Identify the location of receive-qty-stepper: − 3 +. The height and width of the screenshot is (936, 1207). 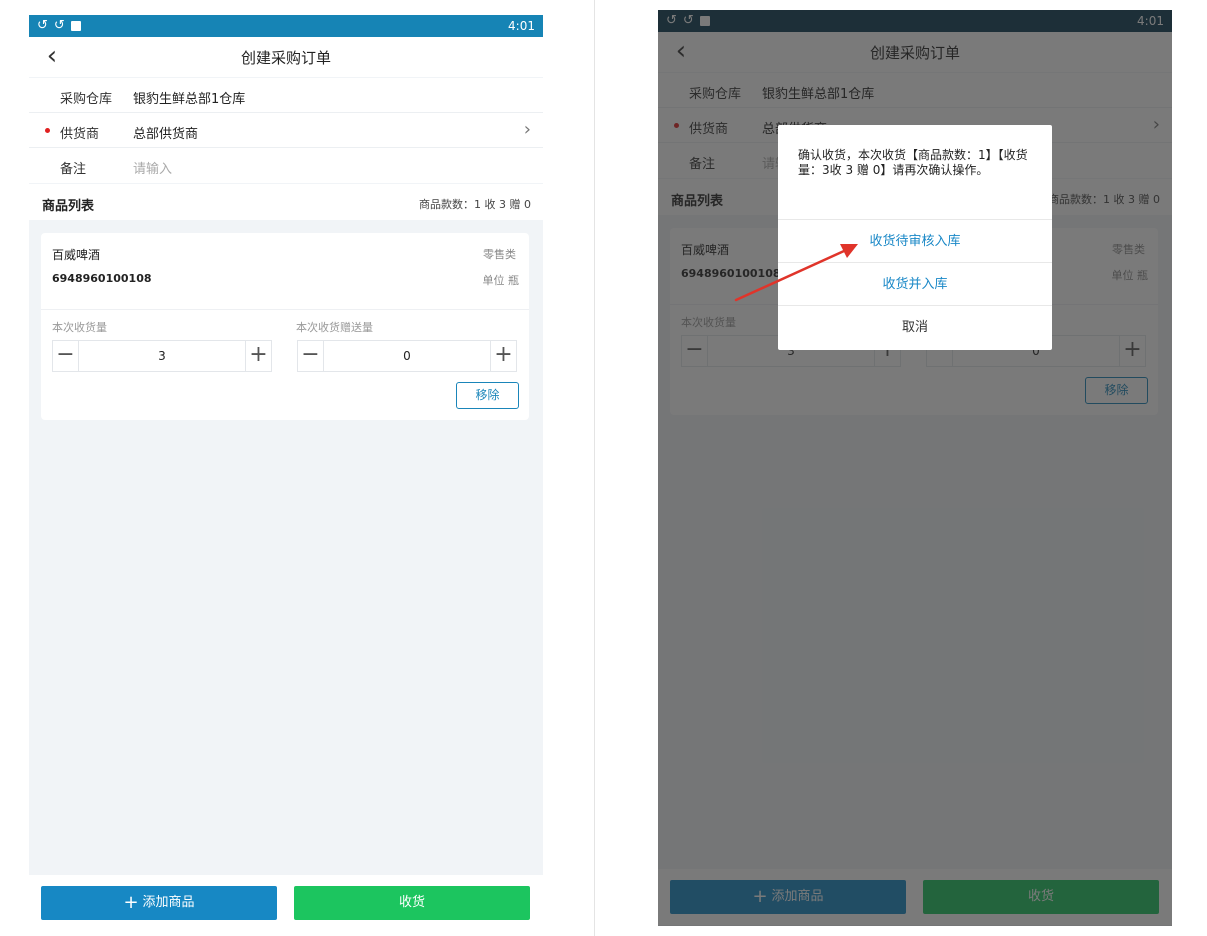
(162, 356).